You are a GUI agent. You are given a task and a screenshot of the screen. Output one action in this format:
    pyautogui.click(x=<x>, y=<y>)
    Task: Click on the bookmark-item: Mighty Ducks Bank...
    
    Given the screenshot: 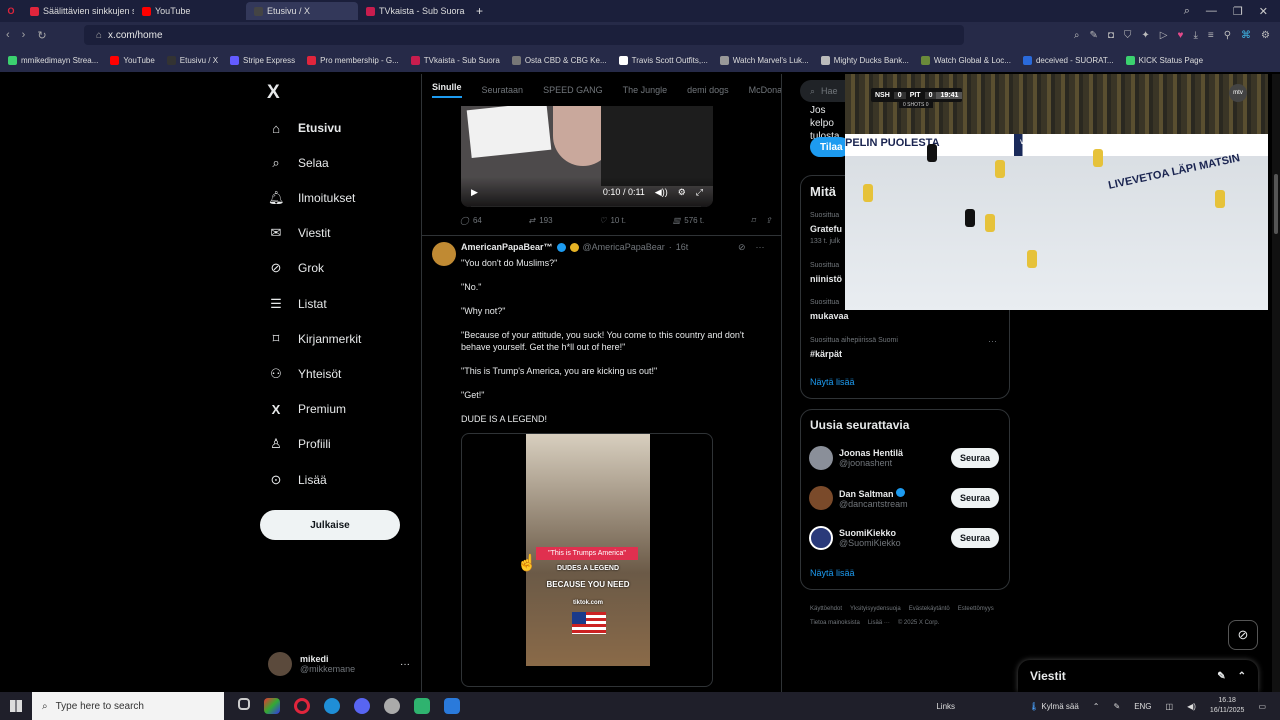 What is the action you would take?
    pyautogui.click(x=864, y=60)
    